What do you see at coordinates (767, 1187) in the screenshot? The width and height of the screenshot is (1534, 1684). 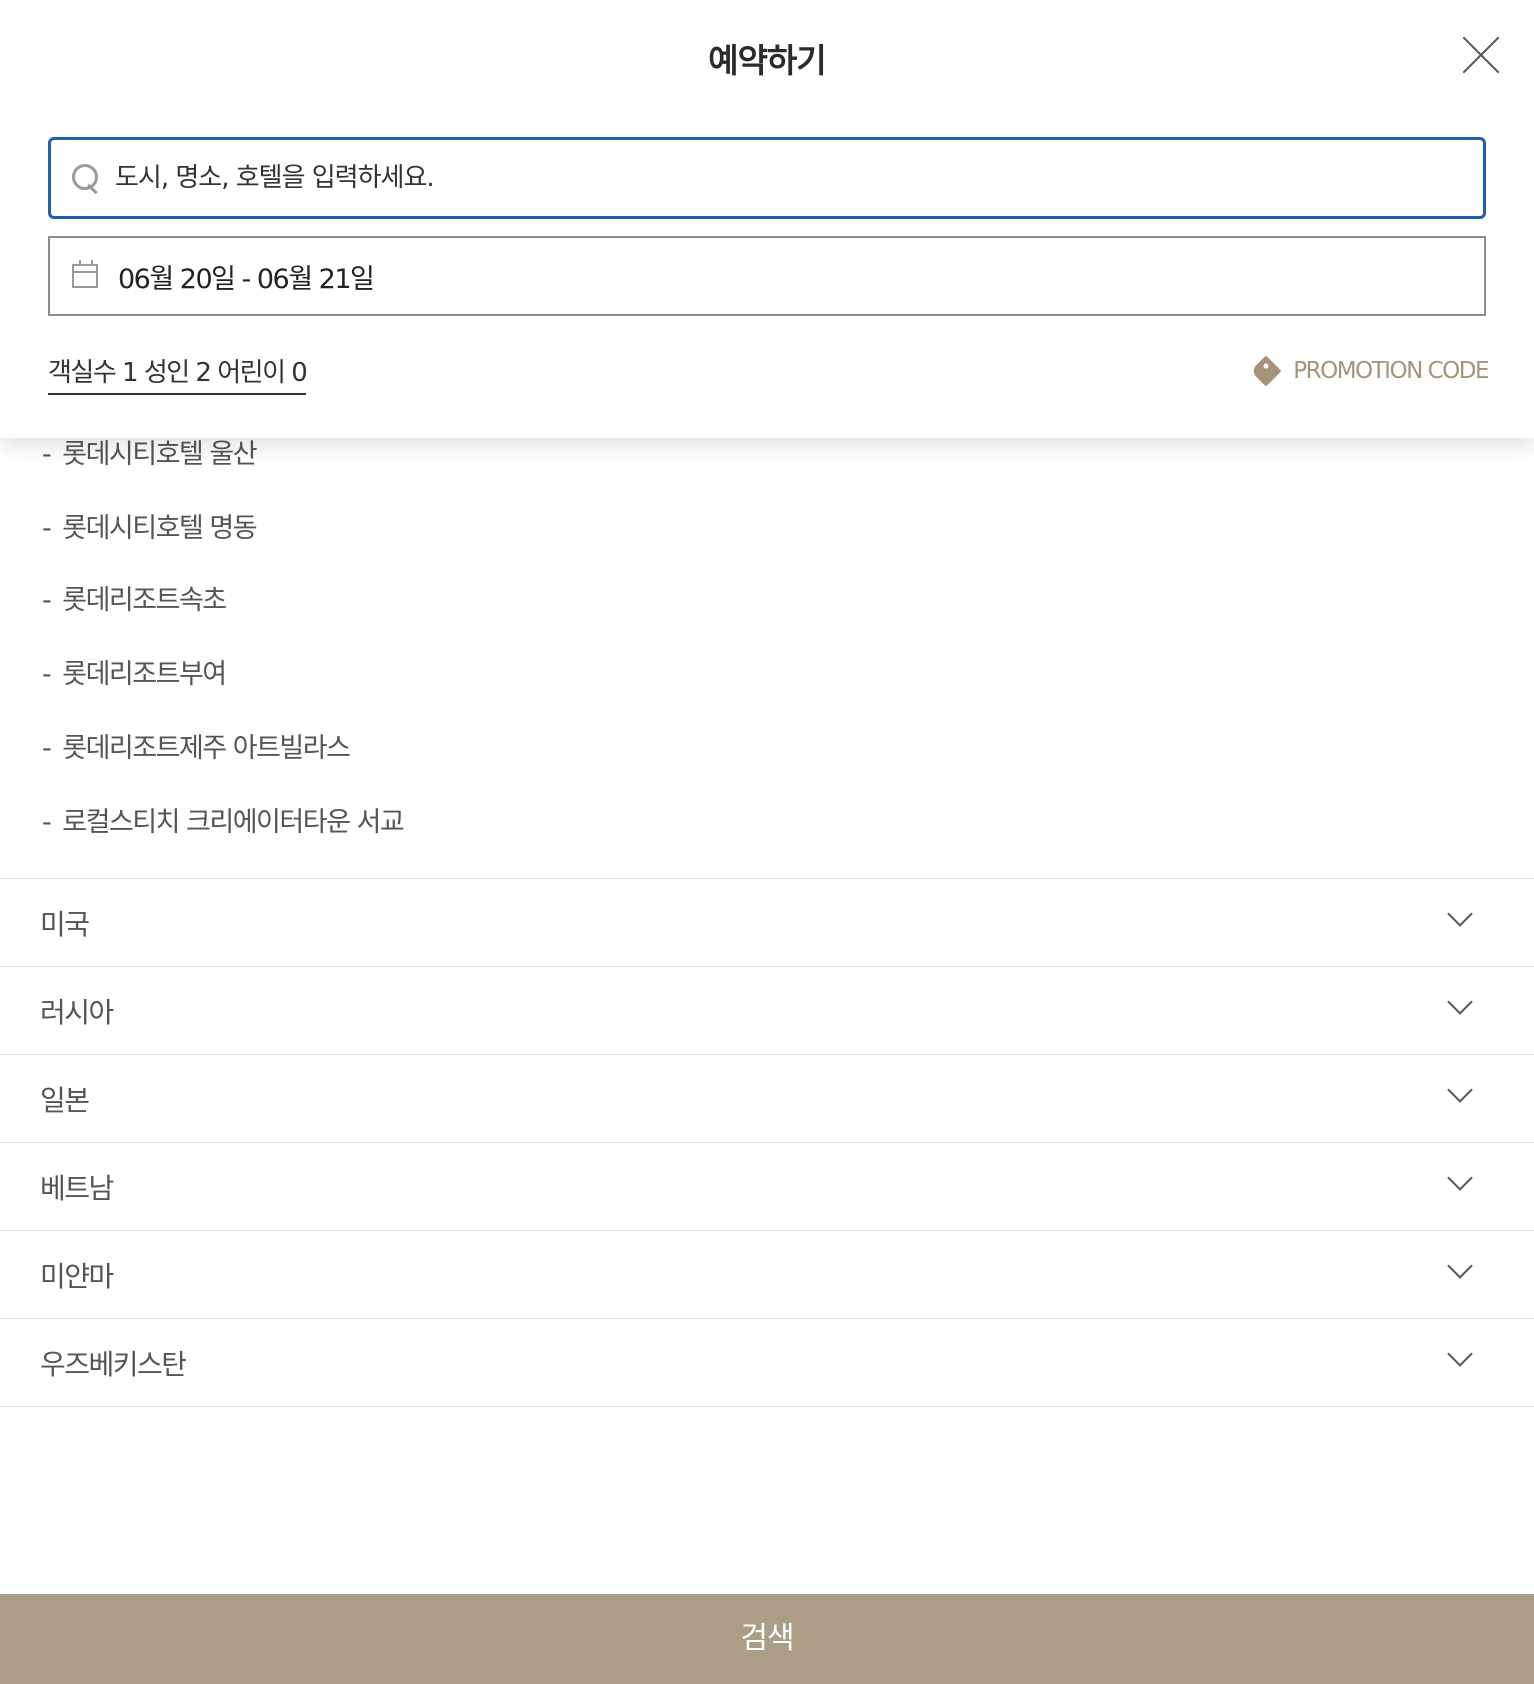 I see `country-row-vietnam: 베트남` at bounding box center [767, 1187].